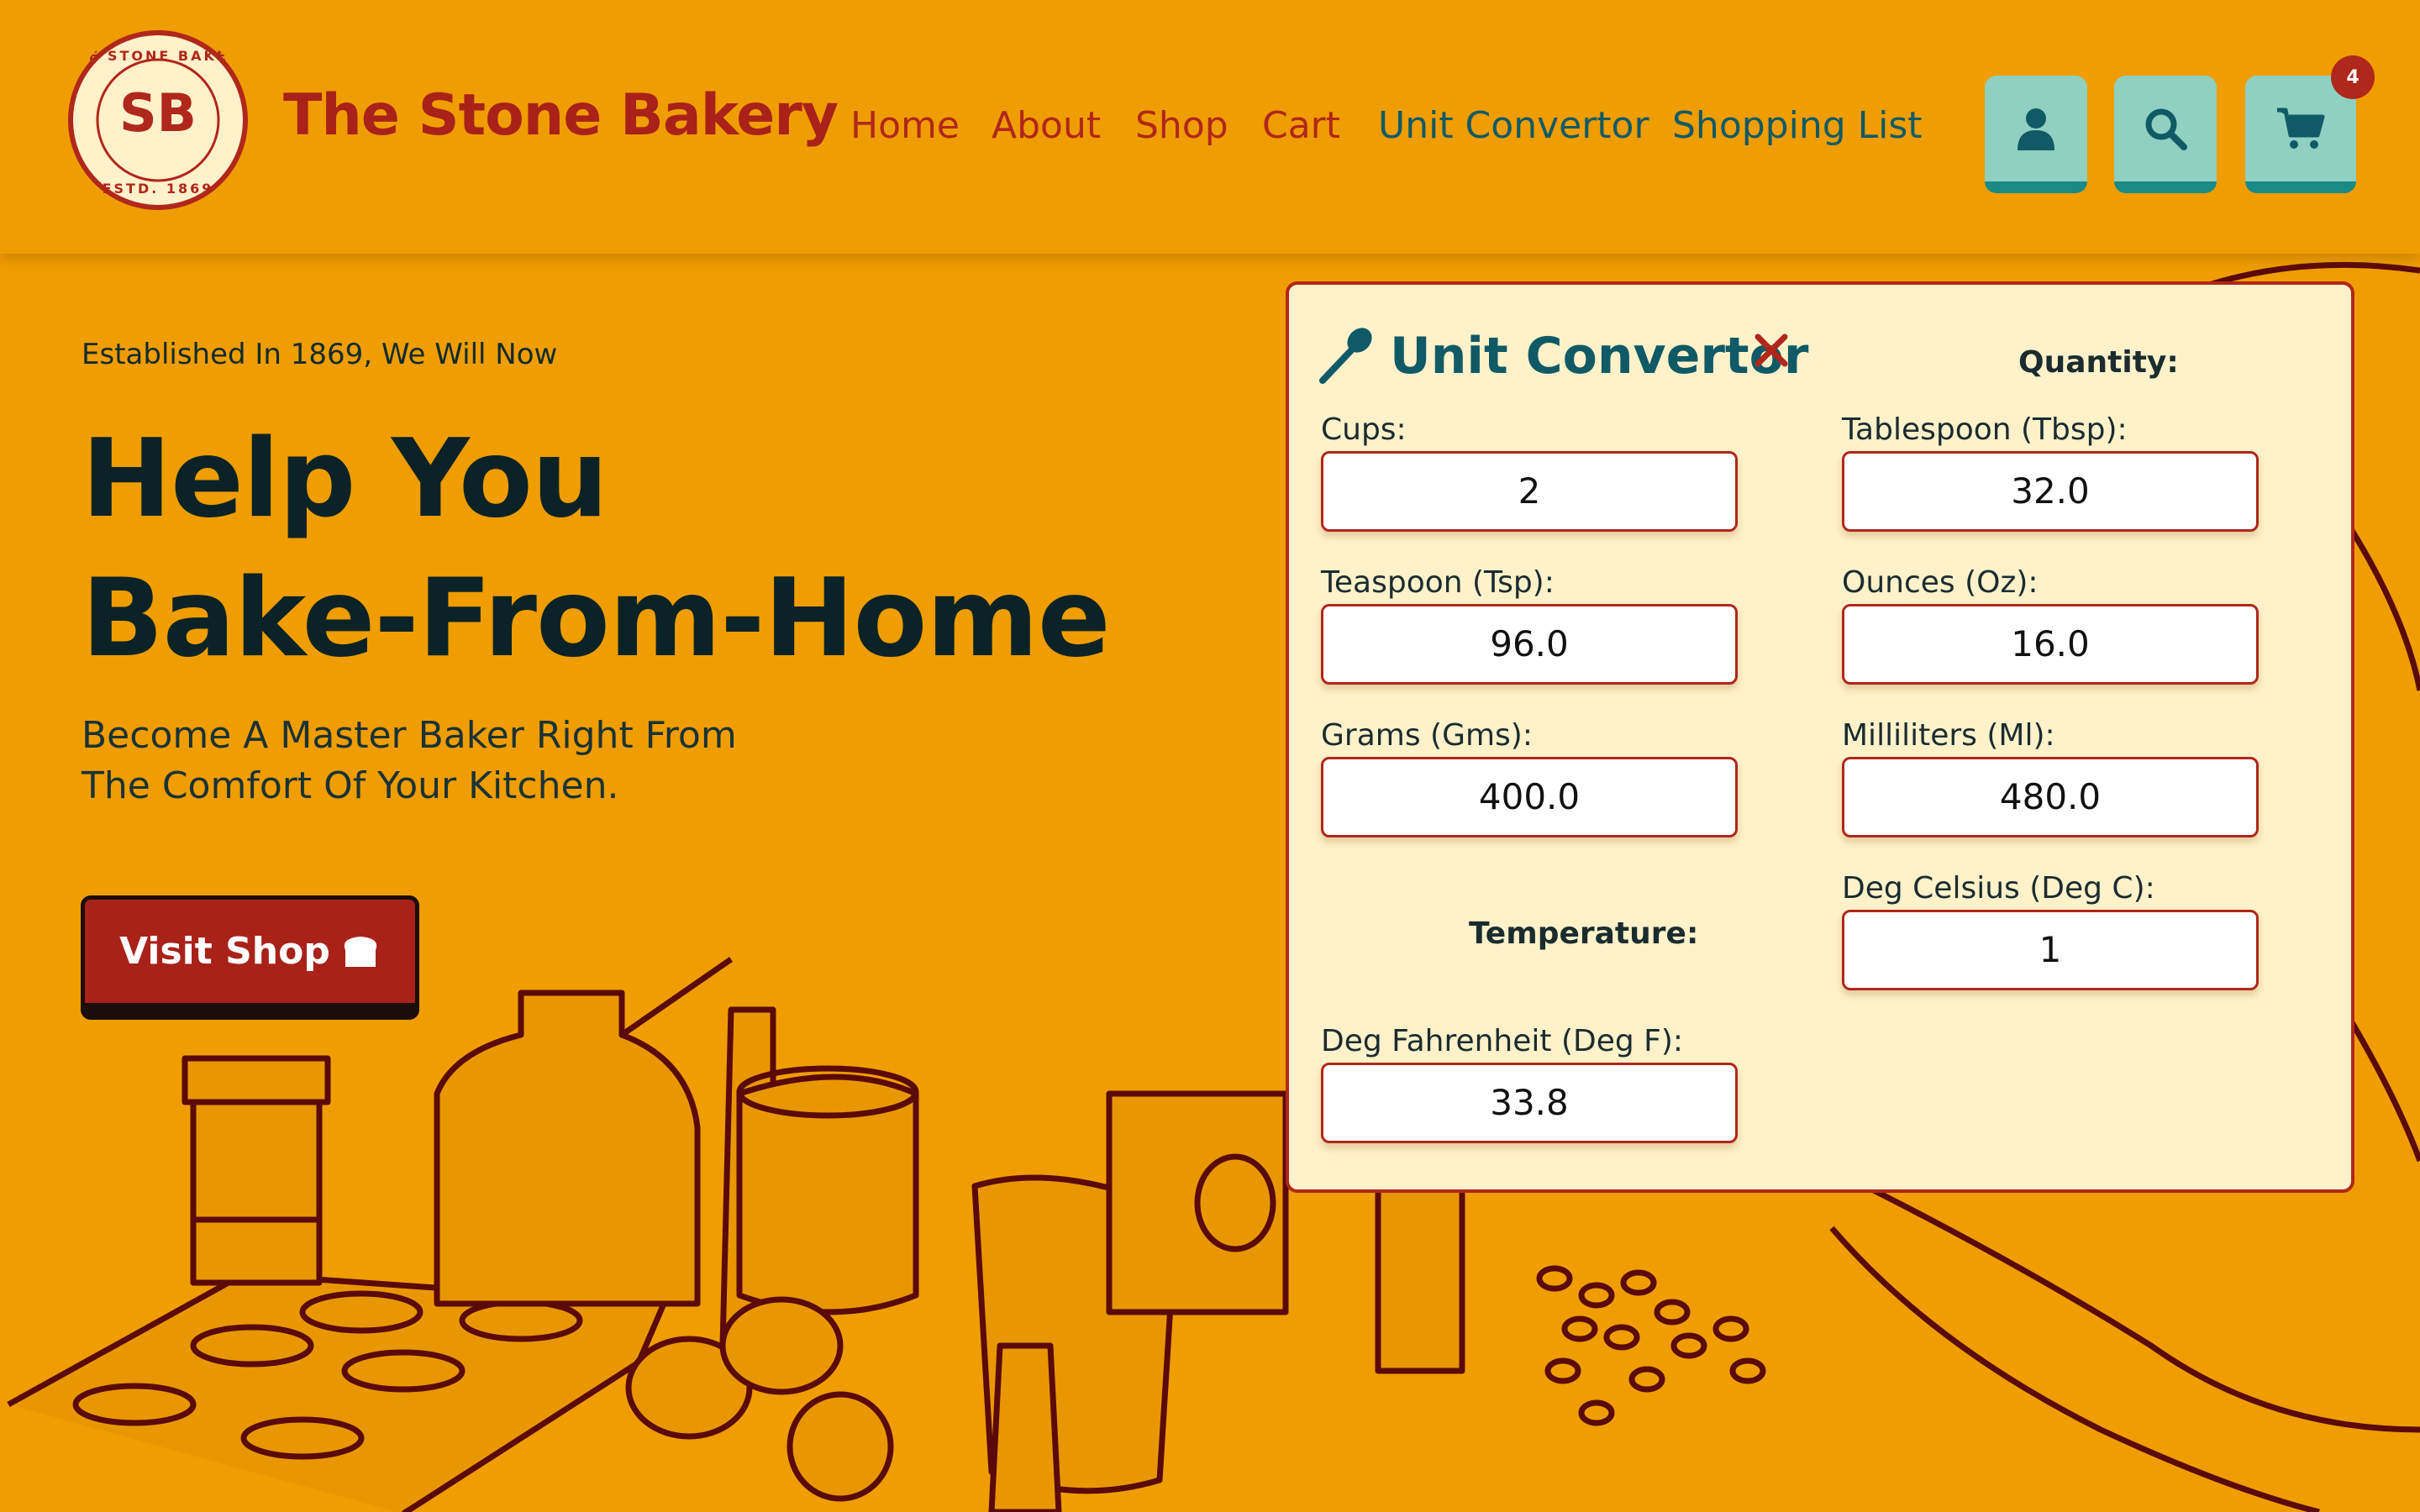  What do you see at coordinates (1427, 735) in the screenshot?
I see `grams-label: Grams (Gms):` at bounding box center [1427, 735].